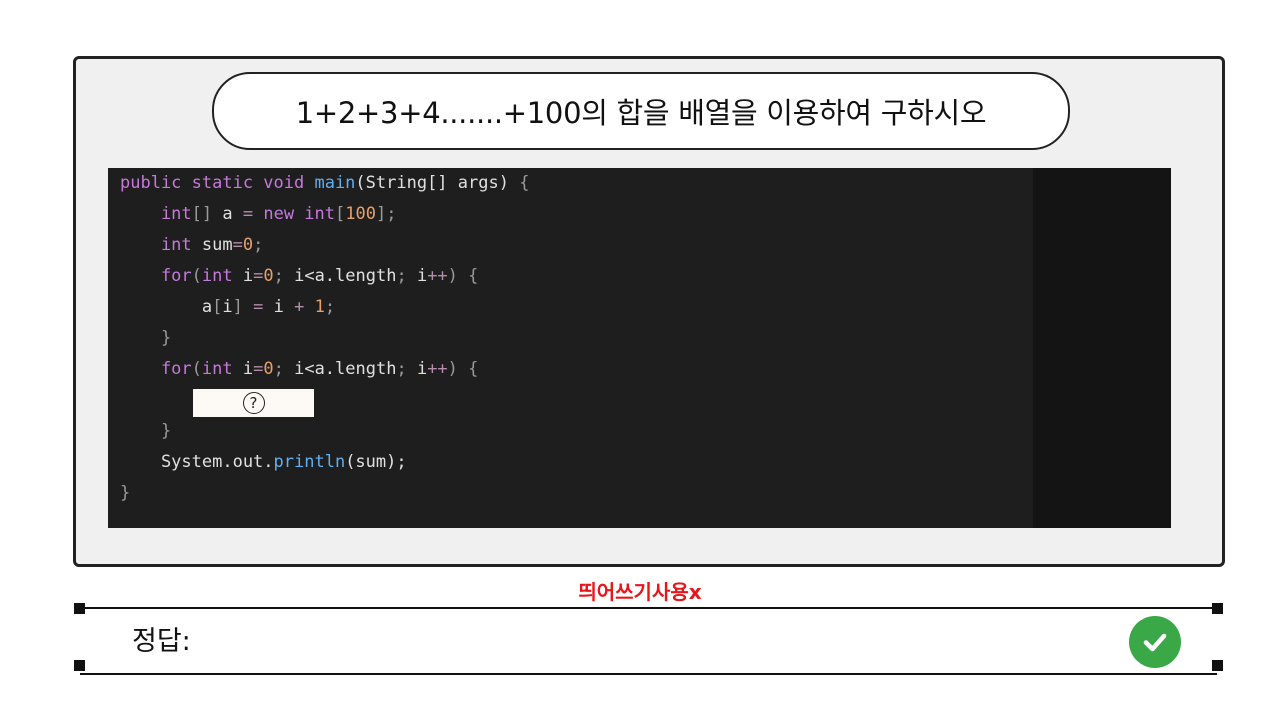  What do you see at coordinates (386, 214) in the screenshot?
I see `code-token: ];` at bounding box center [386, 214].